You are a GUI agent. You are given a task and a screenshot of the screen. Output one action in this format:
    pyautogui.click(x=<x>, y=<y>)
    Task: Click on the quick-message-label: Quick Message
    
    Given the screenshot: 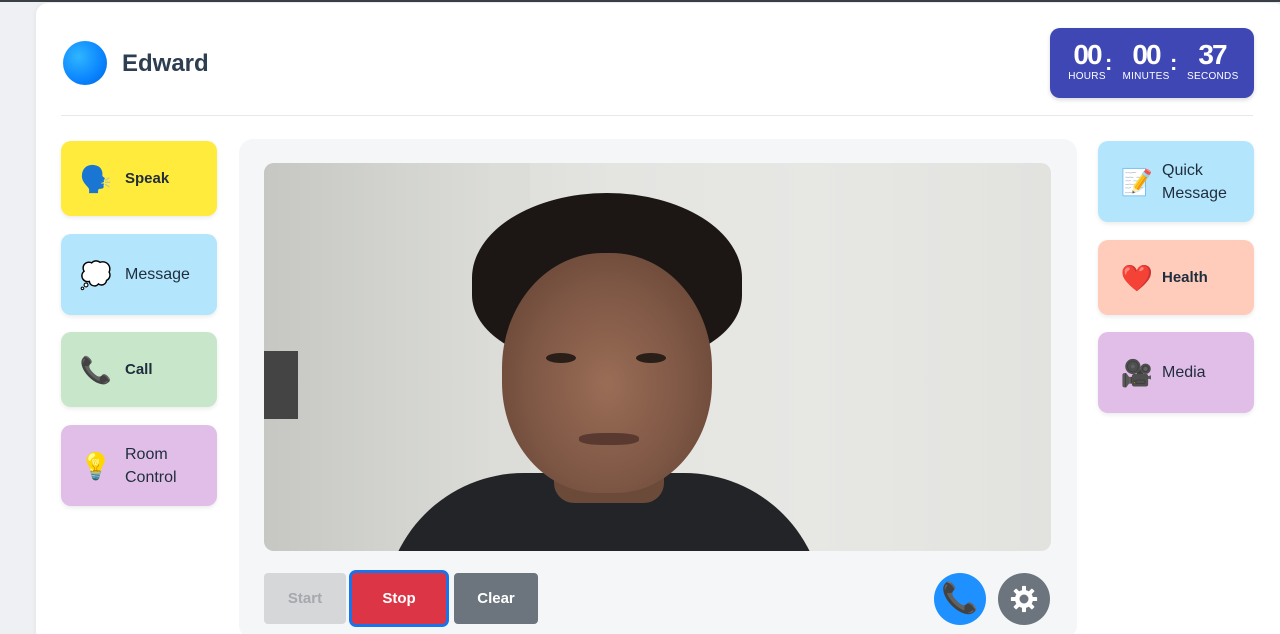 What is the action you would take?
    pyautogui.click(x=1194, y=181)
    